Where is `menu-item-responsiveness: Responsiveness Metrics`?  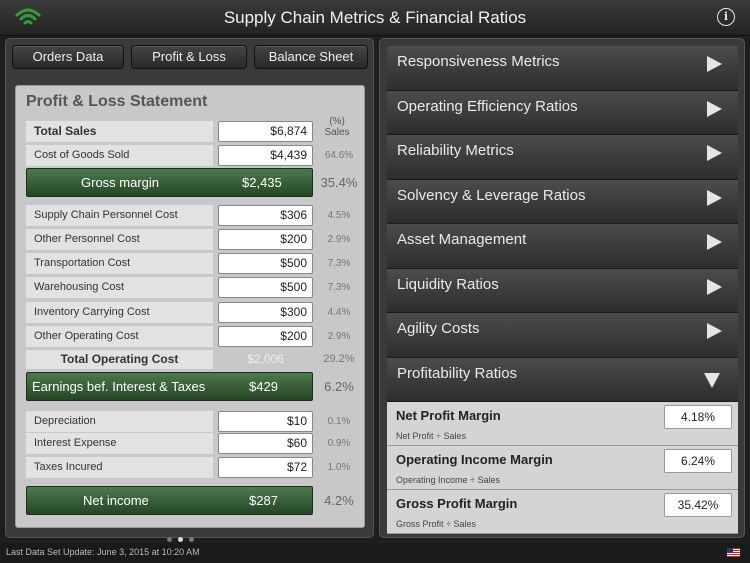
menu-item-responsiveness: Responsiveness Metrics is located at coordinates (562, 68).